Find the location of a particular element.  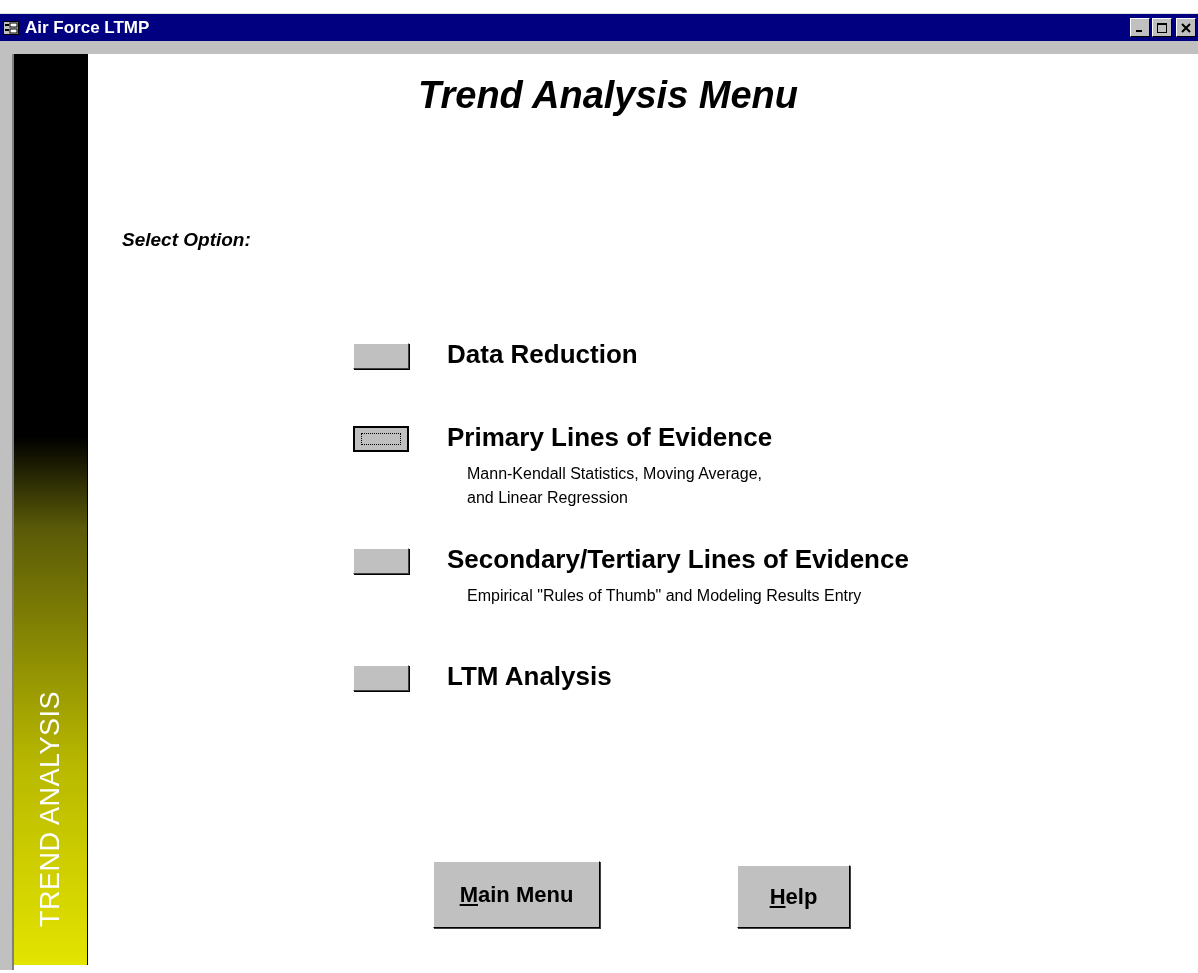

form-icon is located at coordinates (11, 27).